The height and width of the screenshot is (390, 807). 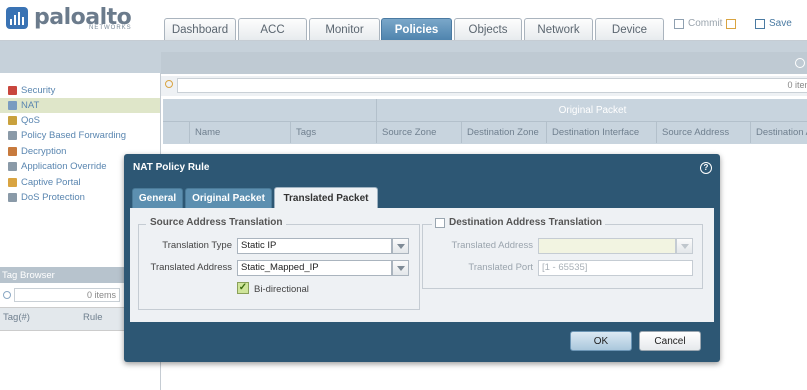 I want to click on filter-icon, so click(x=169, y=84).